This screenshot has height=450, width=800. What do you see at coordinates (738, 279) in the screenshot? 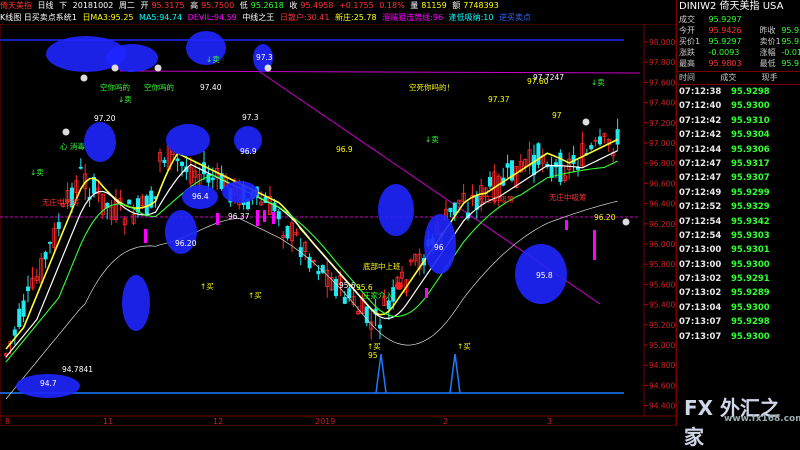
I see `tick-row: 07:13:02 95.9291` at bounding box center [738, 279].